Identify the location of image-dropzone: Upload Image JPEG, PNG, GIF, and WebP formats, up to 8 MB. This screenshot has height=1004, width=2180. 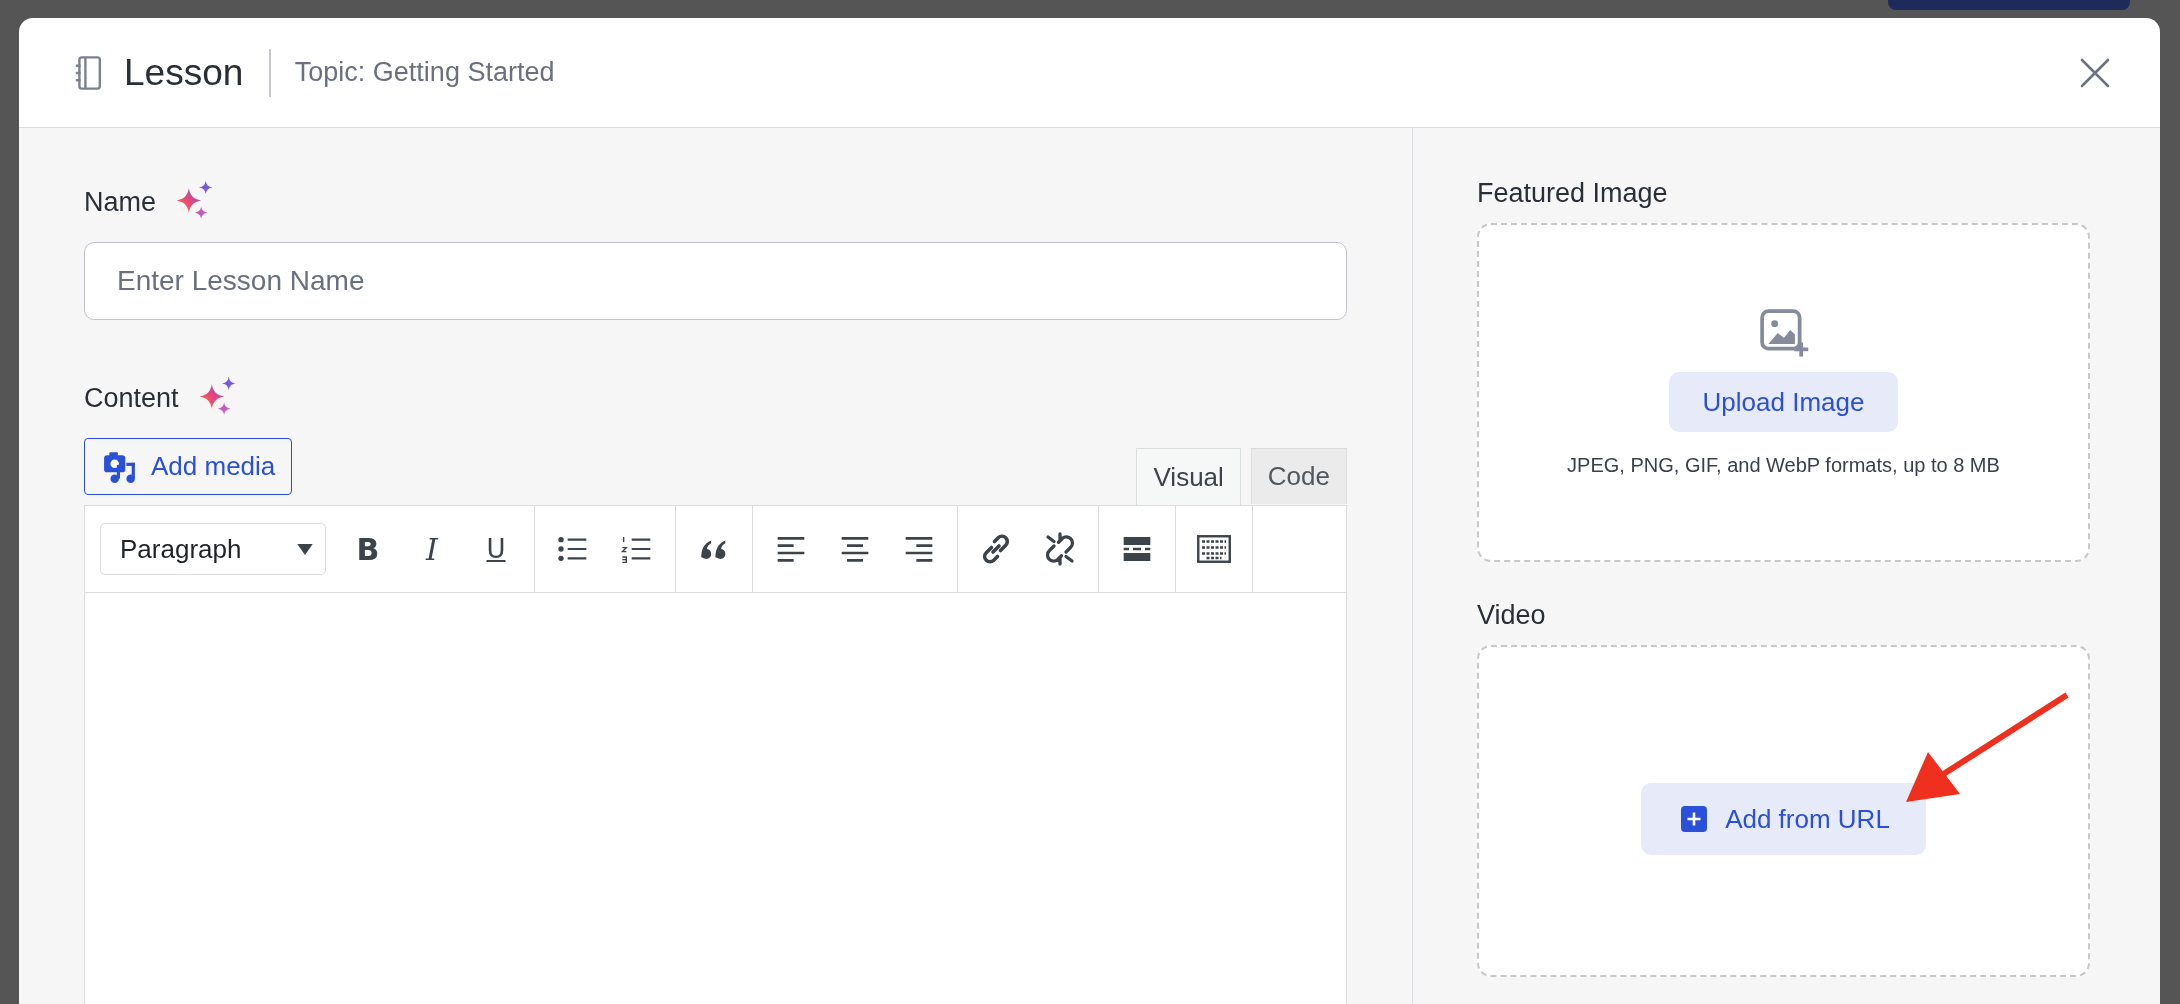
(1783, 392).